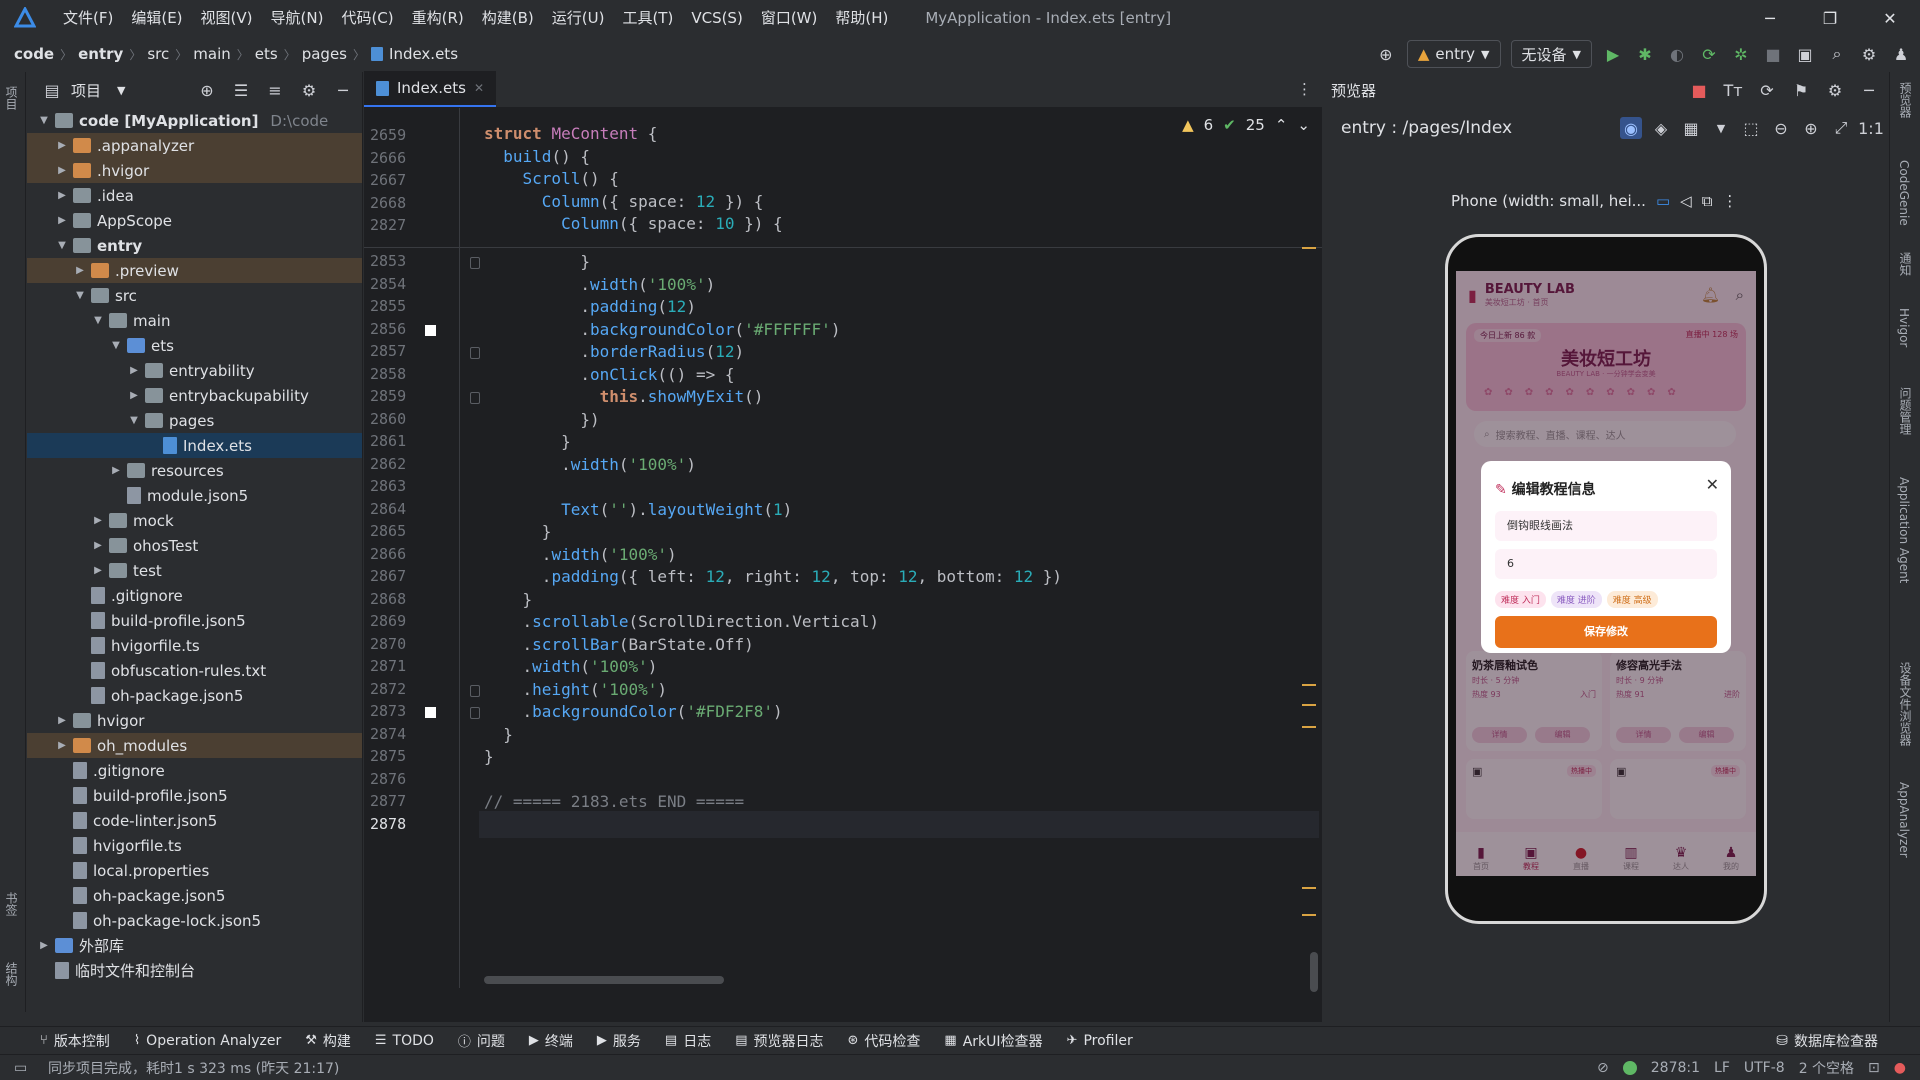 The image size is (1920, 1080). What do you see at coordinates (1904, 820) in the screenshot?
I see `appanalyzer-tool-button: AppAnalyzer` at bounding box center [1904, 820].